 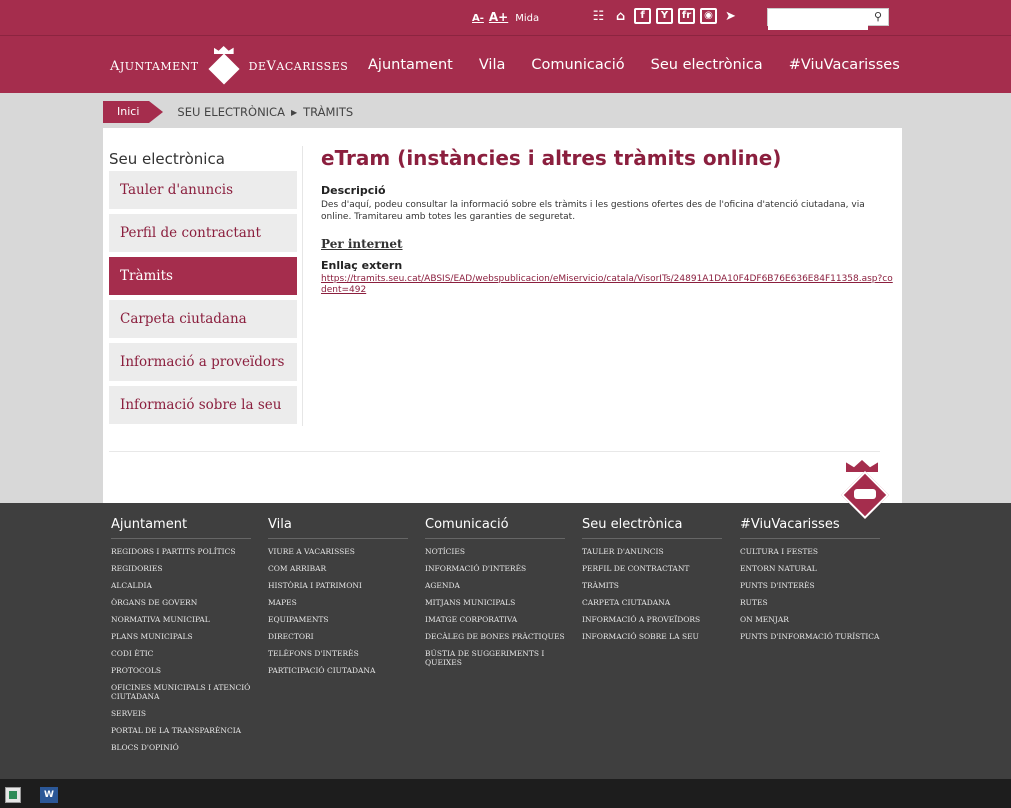 What do you see at coordinates (865, 494) in the screenshot?
I see `cow-icon` at bounding box center [865, 494].